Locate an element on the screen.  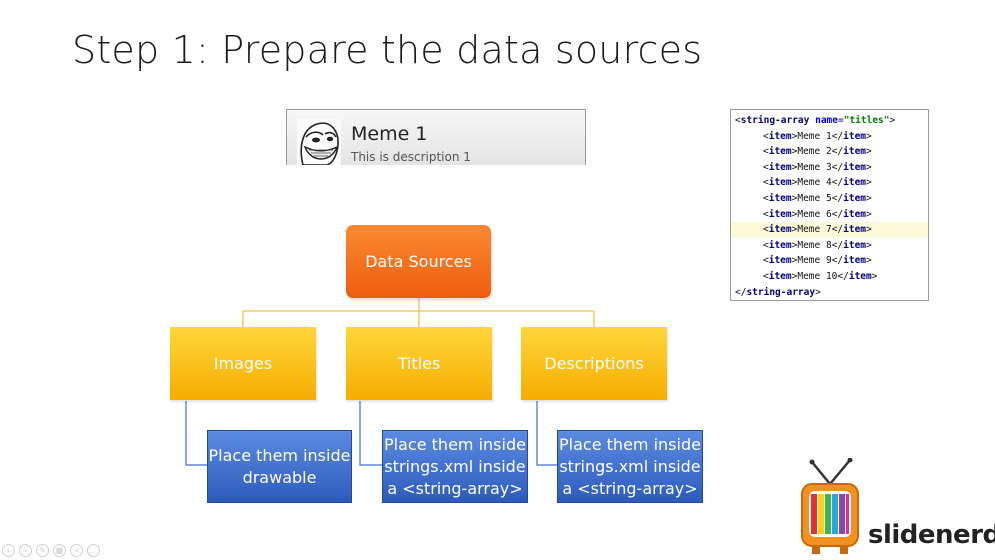
titles-node: Titles is located at coordinates (419, 363).